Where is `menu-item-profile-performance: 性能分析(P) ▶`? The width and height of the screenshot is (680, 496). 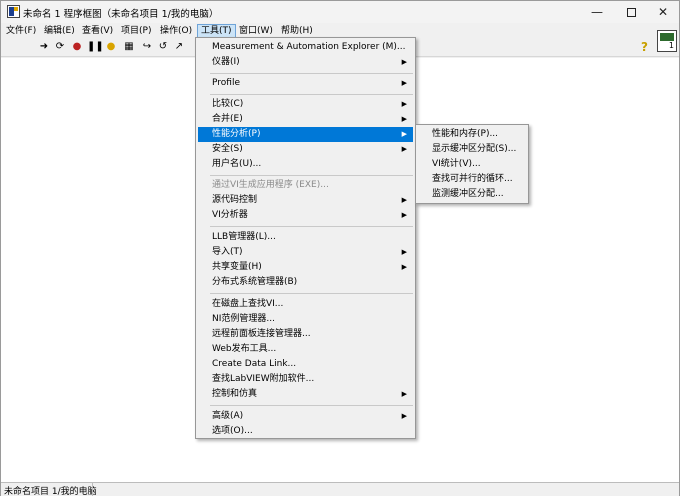 menu-item-profile-performance: 性能分析(P) ▶ is located at coordinates (305, 134).